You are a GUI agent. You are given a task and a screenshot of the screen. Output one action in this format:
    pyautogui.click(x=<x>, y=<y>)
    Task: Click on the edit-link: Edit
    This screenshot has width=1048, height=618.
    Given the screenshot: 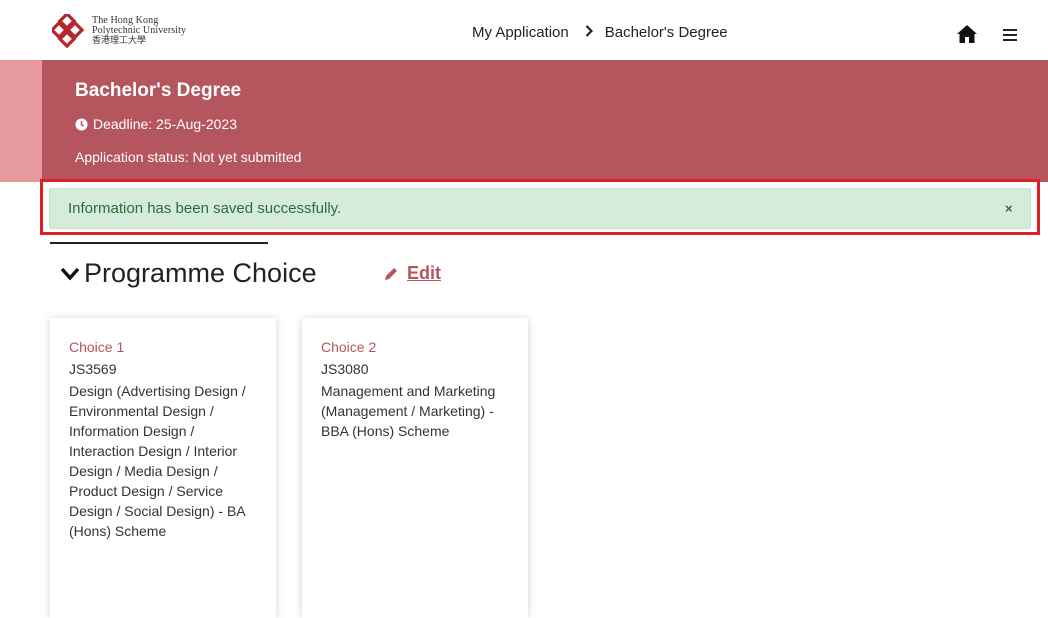 What is the action you would take?
    pyautogui.click(x=424, y=273)
    